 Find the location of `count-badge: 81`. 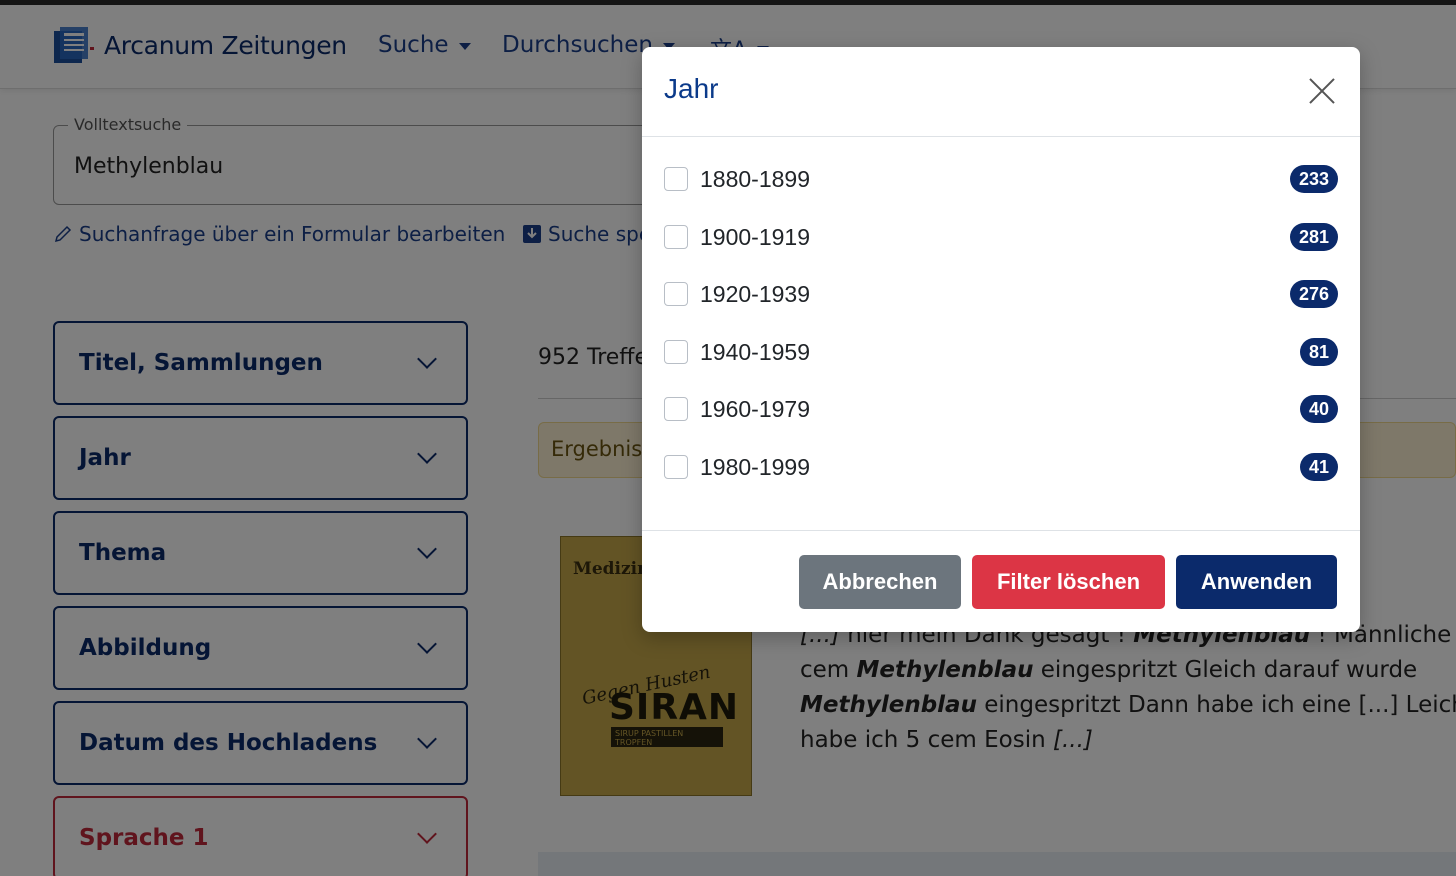

count-badge: 81 is located at coordinates (1318, 352).